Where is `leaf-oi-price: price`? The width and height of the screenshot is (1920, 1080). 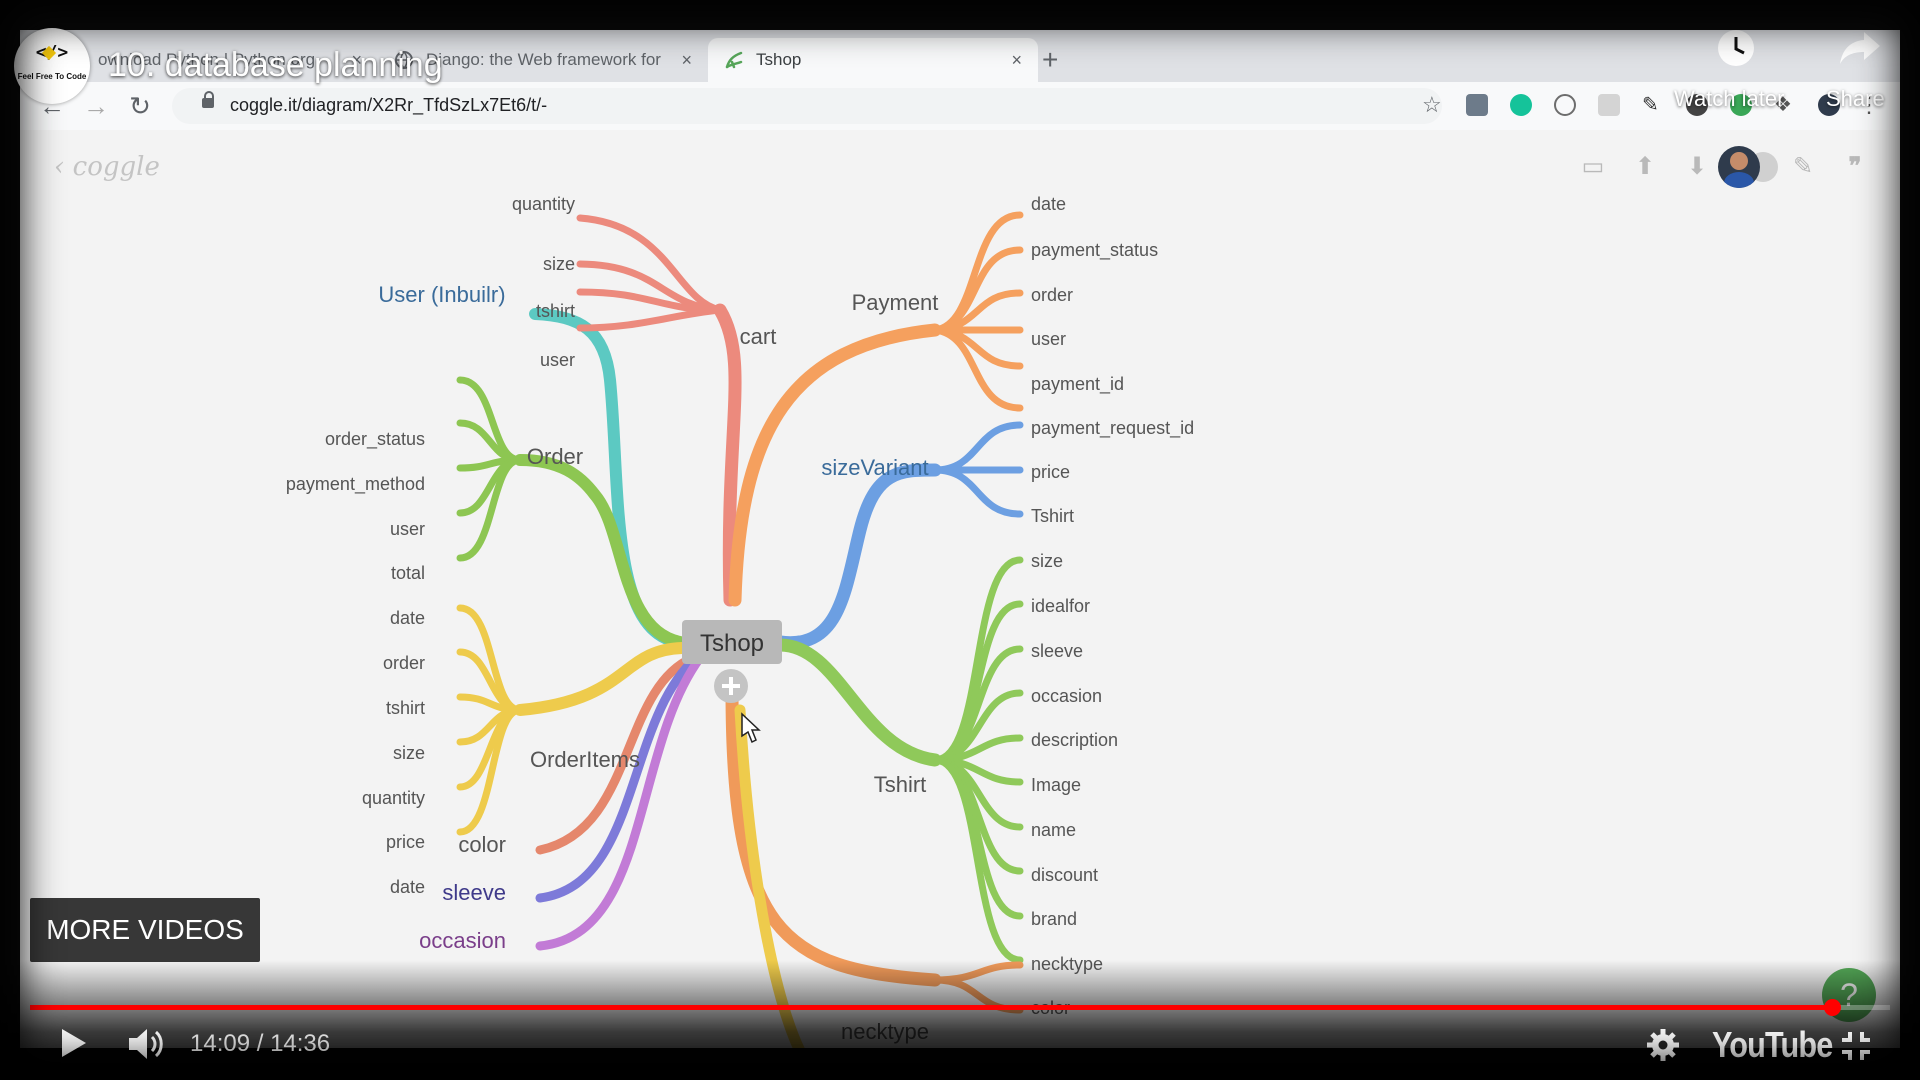 leaf-oi-price: price is located at coordinates (405, 842).